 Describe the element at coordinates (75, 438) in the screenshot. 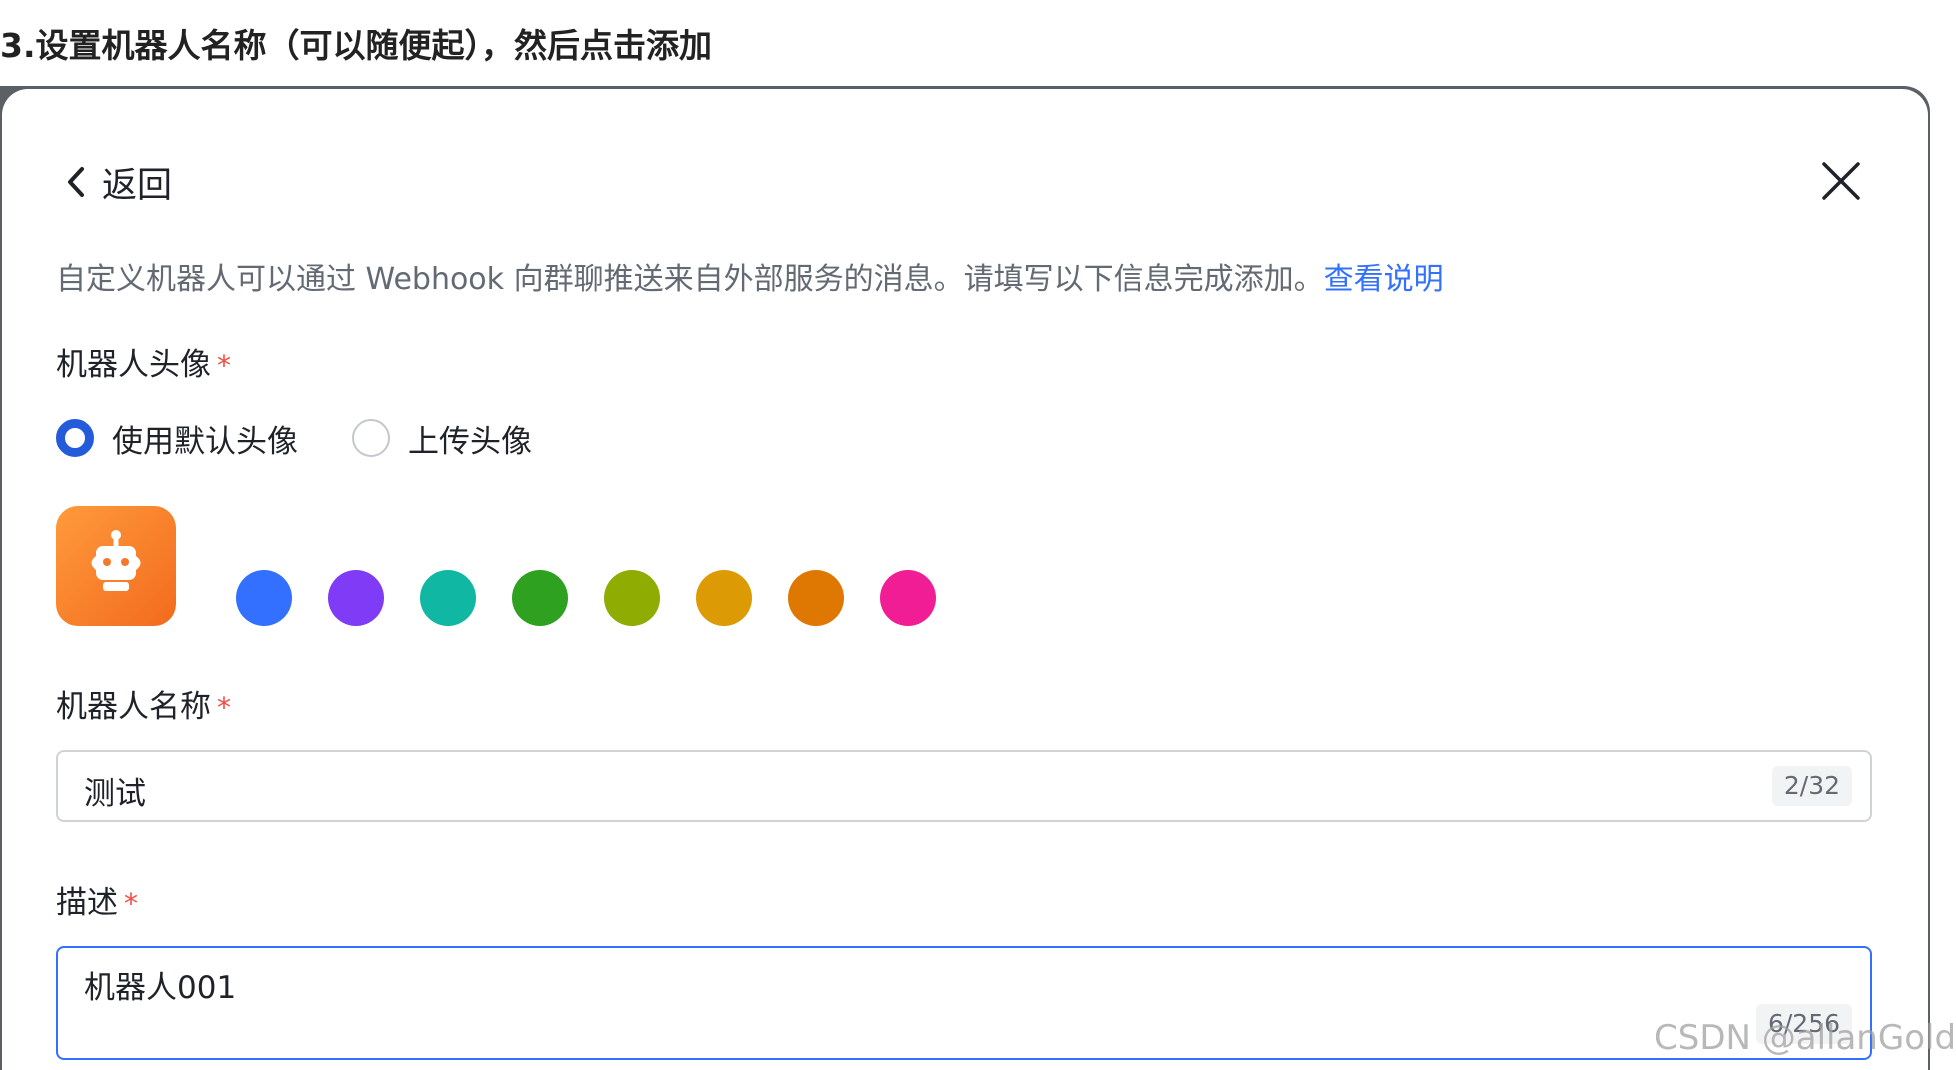

I see `radio-checked-icon` at that location.